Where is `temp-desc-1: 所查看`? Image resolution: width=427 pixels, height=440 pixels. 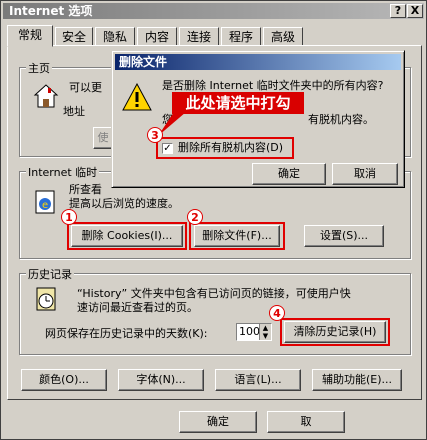 temp-desc-1: 所查看 is located at coordinates (85, 189).